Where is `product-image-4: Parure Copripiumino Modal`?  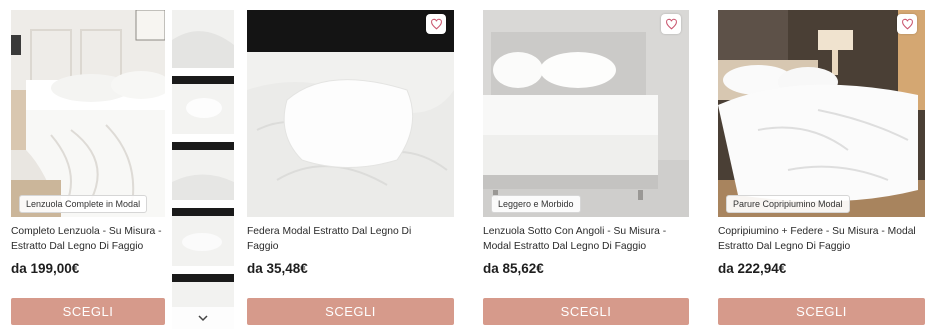
product-image-4: Parure Copripiumino Modal is located at coordinates (821, 113).